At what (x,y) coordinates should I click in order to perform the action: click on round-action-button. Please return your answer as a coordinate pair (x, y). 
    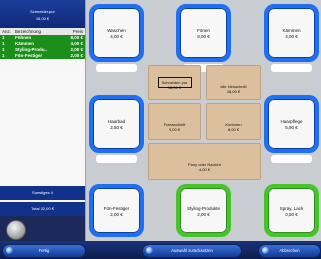
    Looking at the image, I should click on (16, 230).